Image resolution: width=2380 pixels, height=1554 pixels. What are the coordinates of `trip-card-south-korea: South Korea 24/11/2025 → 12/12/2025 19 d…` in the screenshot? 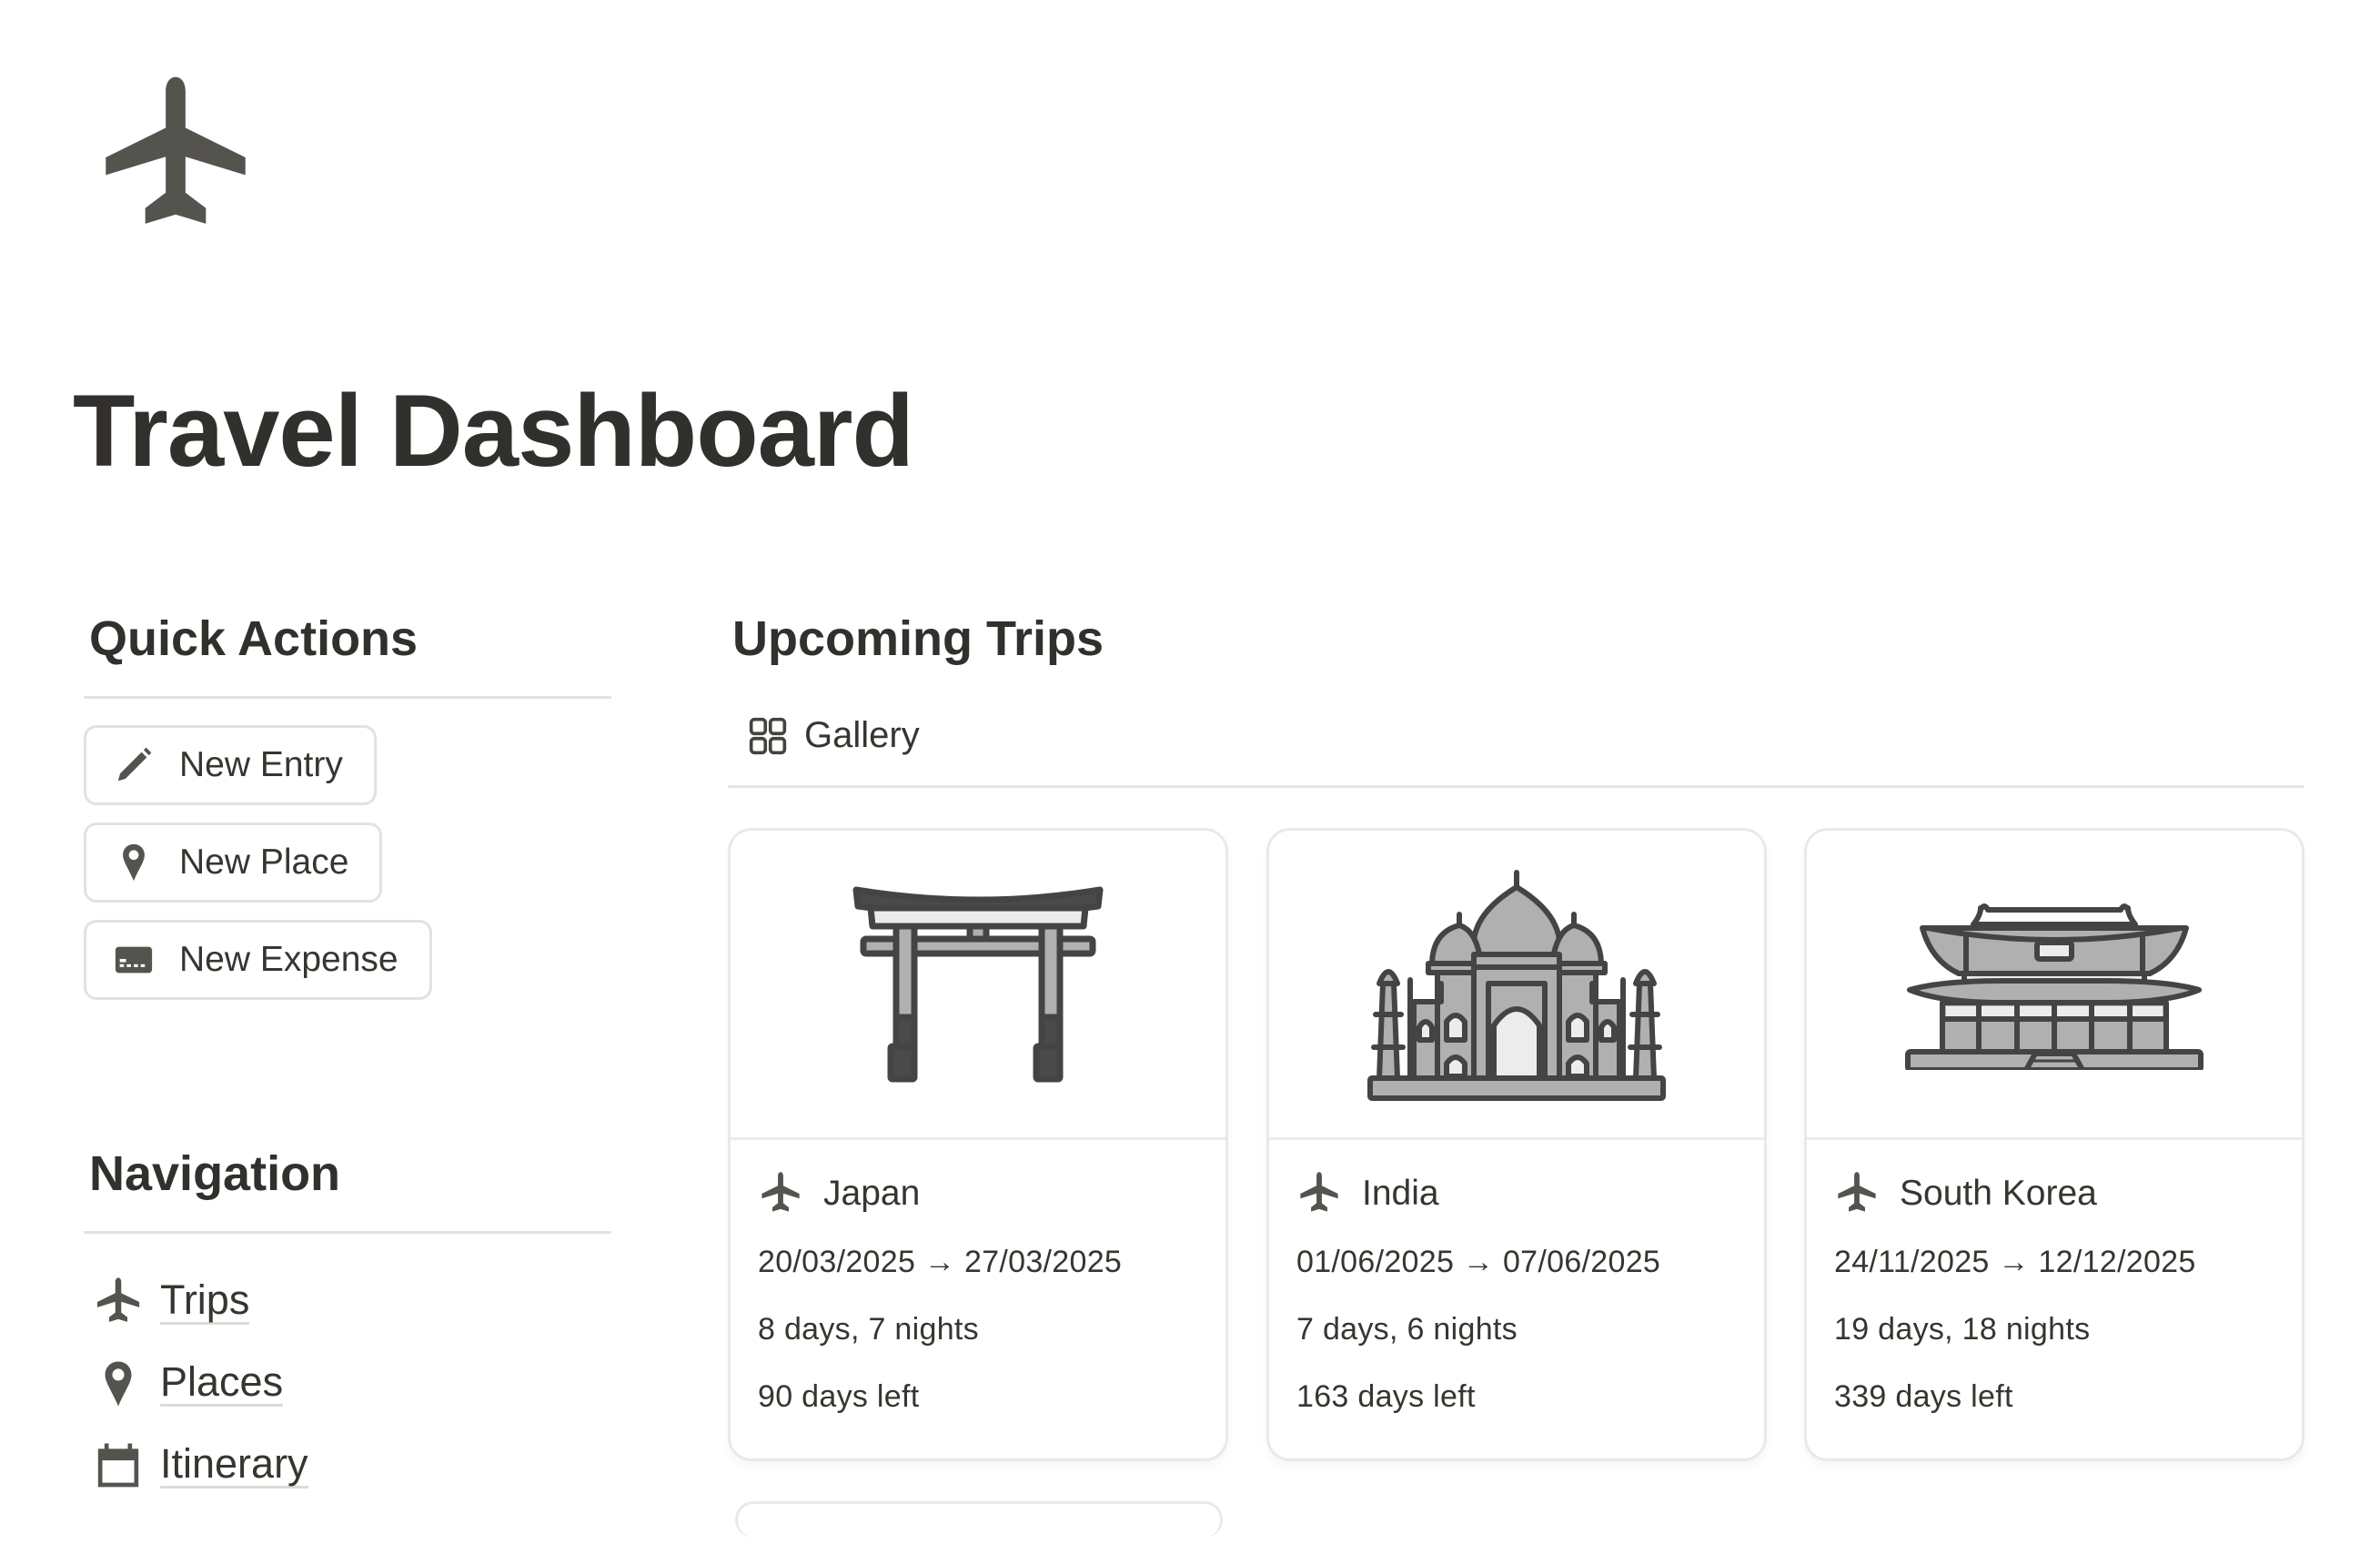 It's located at (2054, 1144).